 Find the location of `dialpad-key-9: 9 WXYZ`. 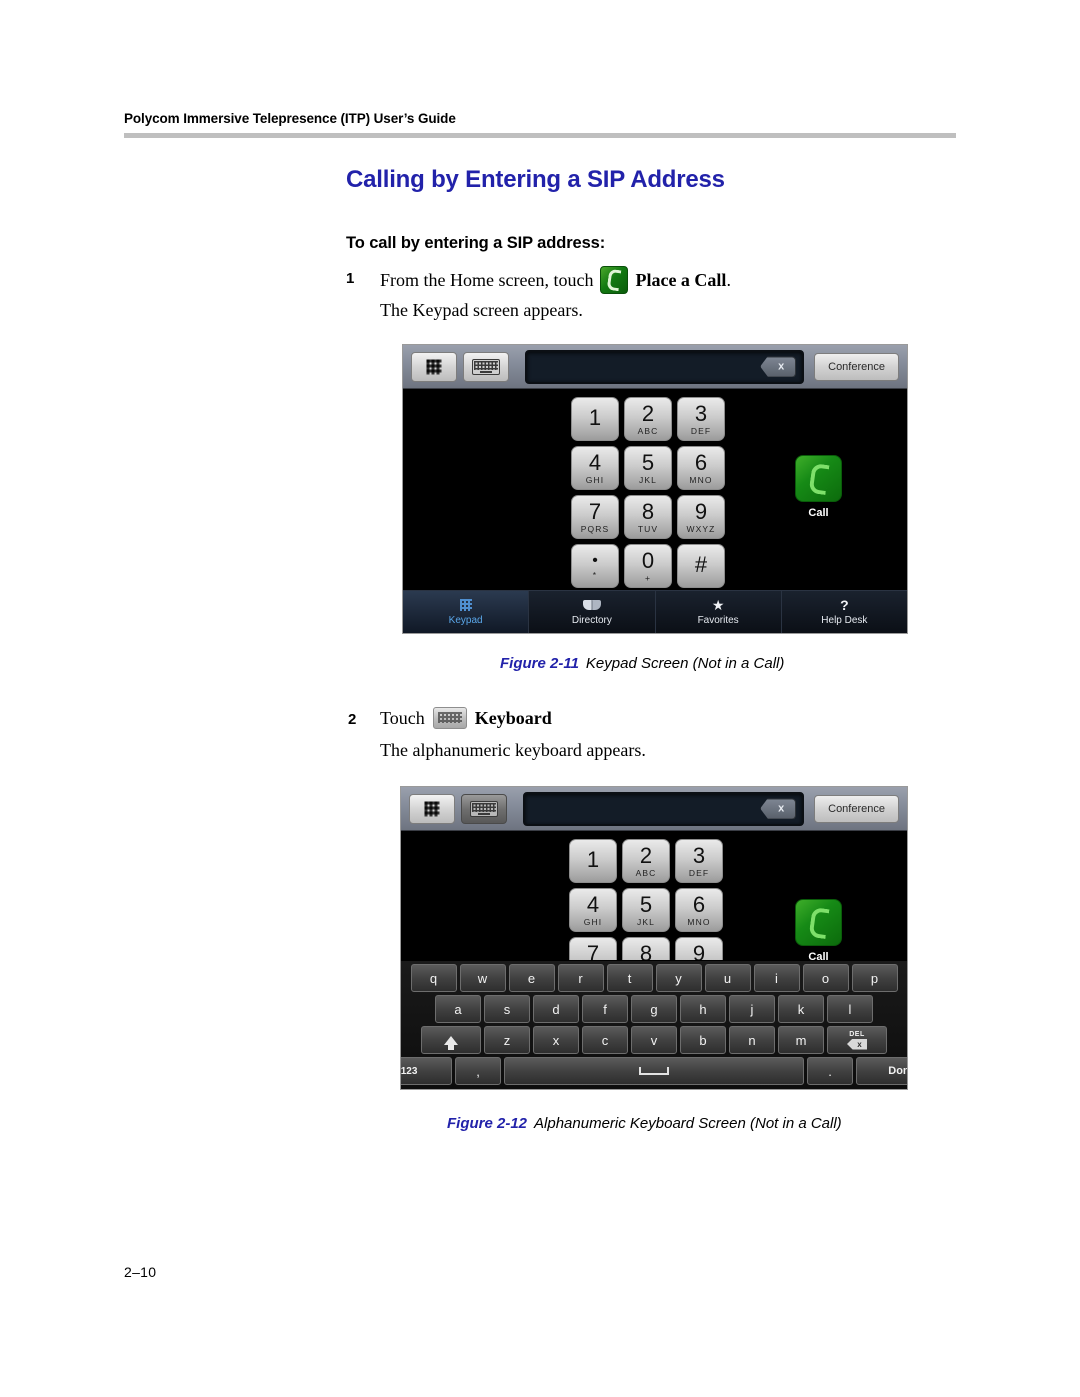

dialpad-key-9: 9 WXYZ is located at coordinates (701, 517).